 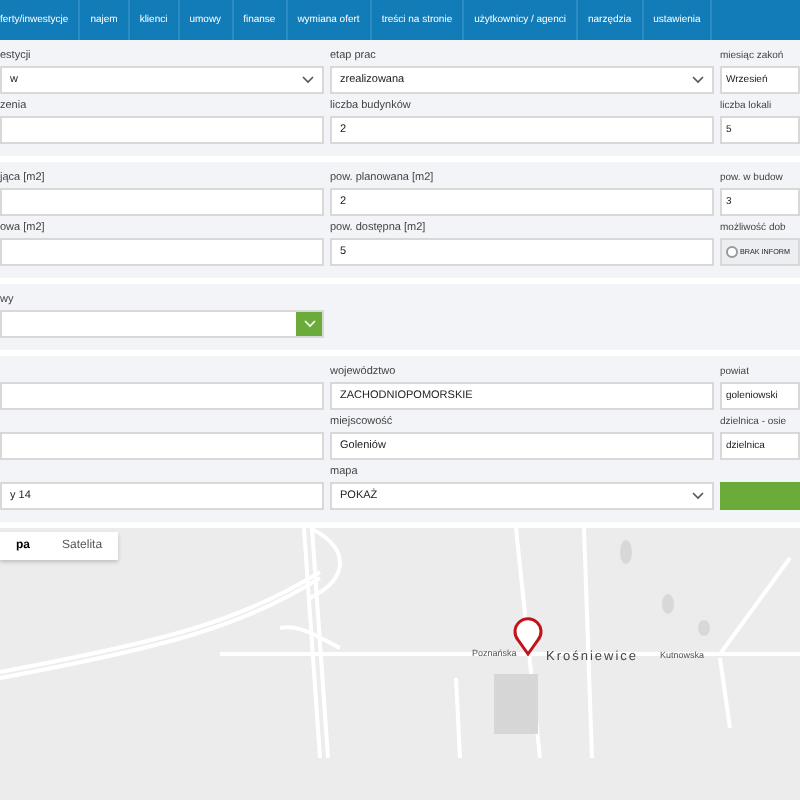 I want to click on map-pin-icon, so click(x=528, y=636).